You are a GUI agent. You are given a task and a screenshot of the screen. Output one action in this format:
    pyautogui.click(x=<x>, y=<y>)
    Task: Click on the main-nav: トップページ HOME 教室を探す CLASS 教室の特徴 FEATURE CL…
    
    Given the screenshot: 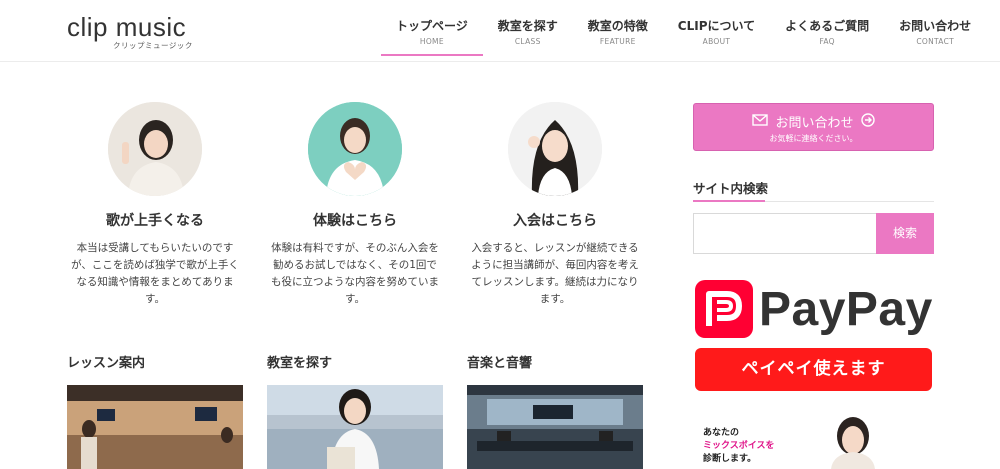 What is the action you would take?
    pyautogui.click(x=683, y=28)
    